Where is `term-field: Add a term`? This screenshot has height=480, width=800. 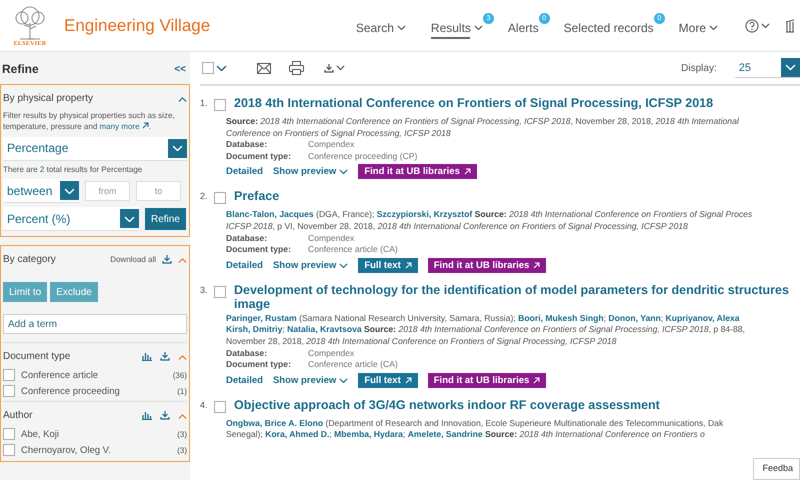
term-field: Add a term is located at coordinates (95, 324).